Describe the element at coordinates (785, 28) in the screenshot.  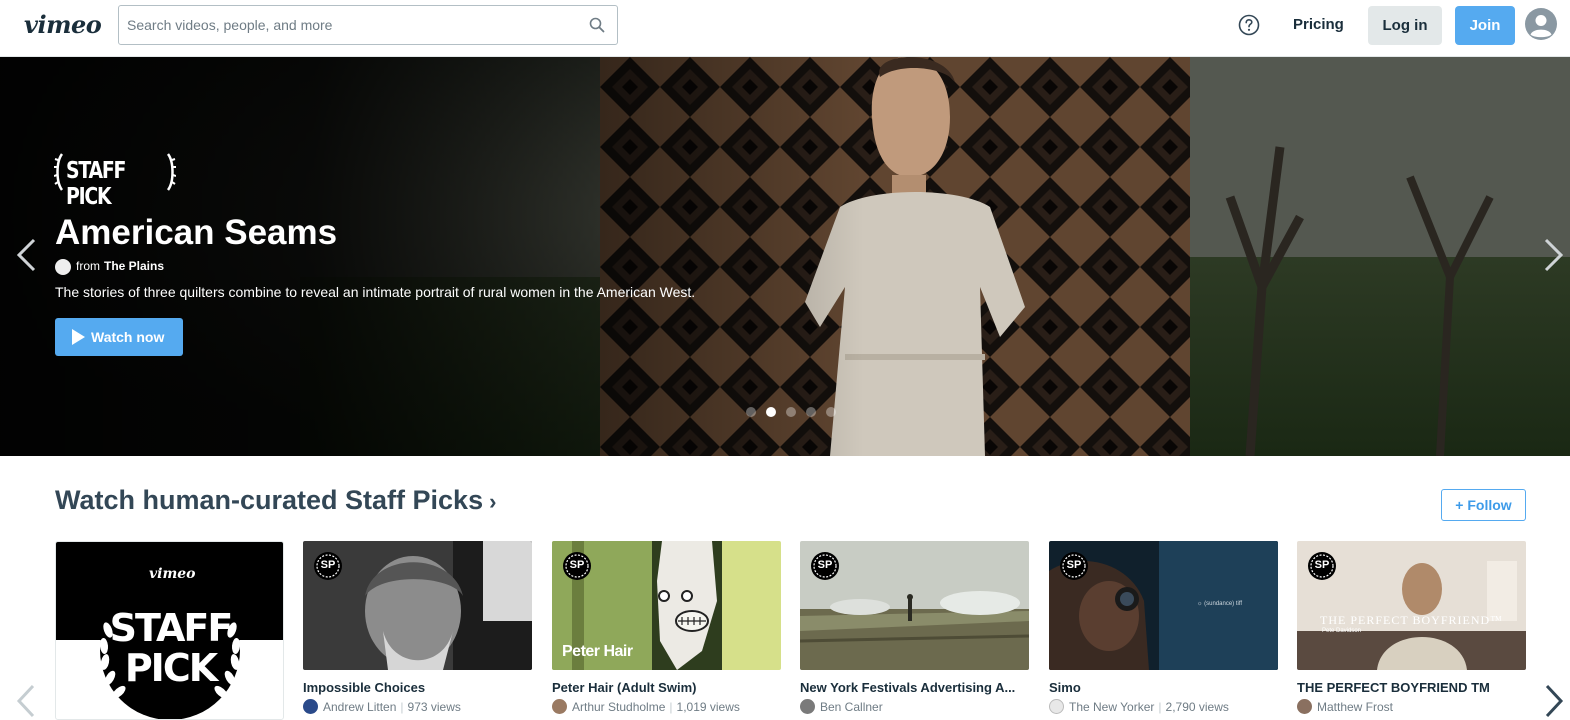
I see `top-navigation: vimeo Pricing Log in Join` at that location.